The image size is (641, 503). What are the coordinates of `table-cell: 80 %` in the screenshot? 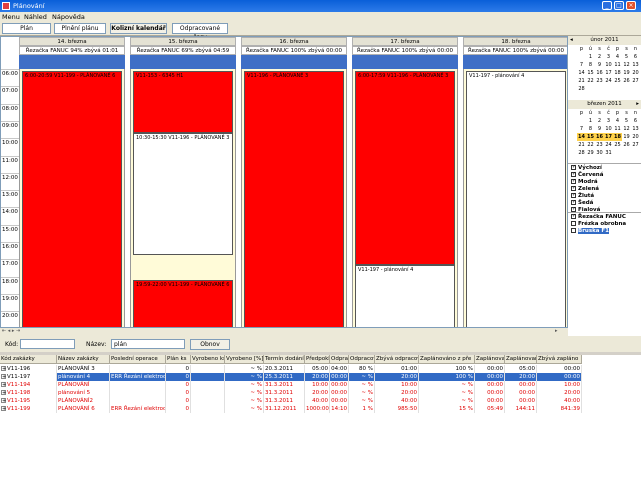 It's located at (362, 369).